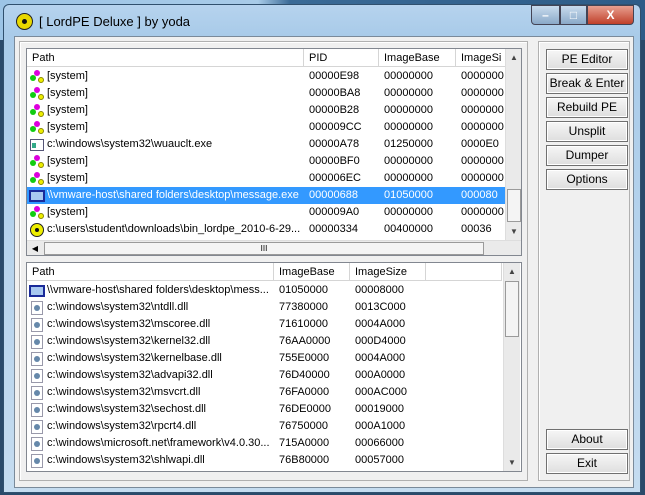 The width and height of the screenshot is (645, 495). I want to click on table-row: [system] 000009CC 00000000 0000000, so click(266, 127).